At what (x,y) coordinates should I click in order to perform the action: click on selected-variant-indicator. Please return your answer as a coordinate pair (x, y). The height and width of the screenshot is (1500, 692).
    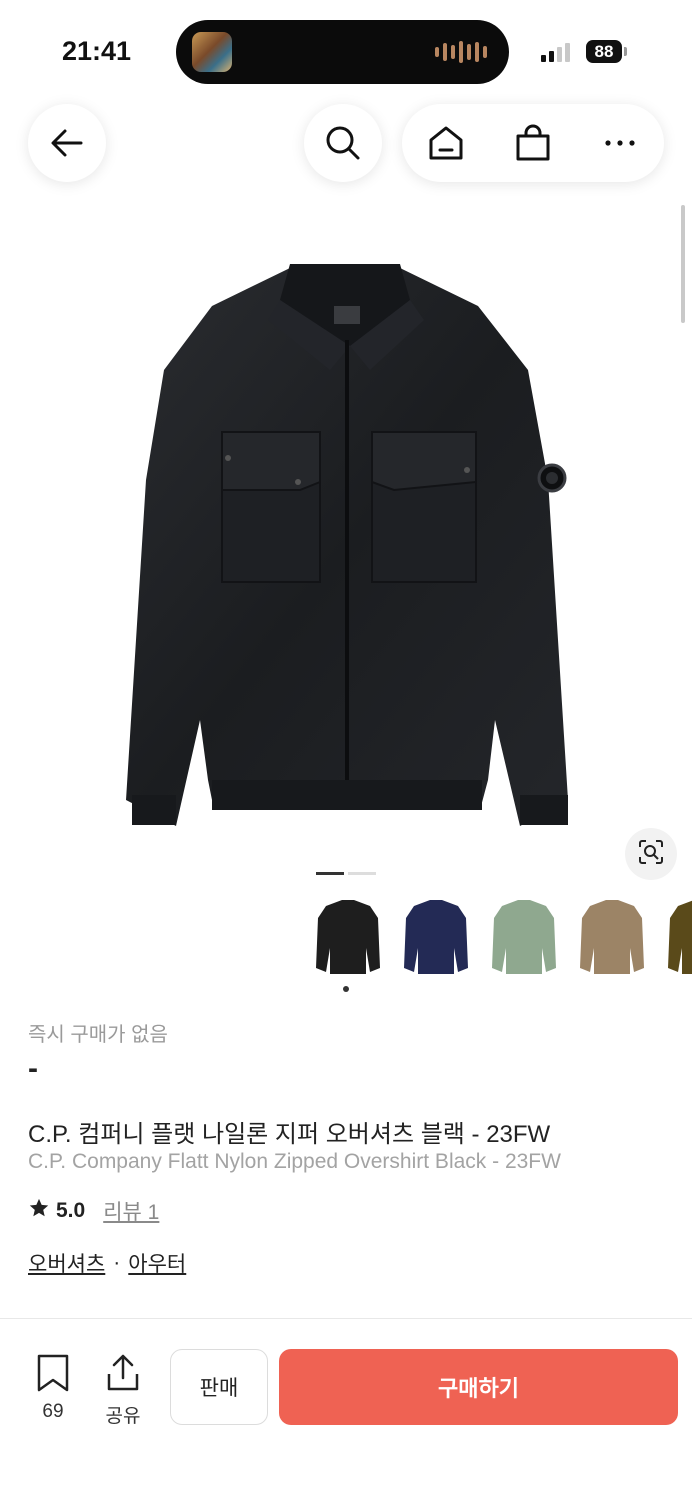
    Looking at the image, I should click on (346, 989).